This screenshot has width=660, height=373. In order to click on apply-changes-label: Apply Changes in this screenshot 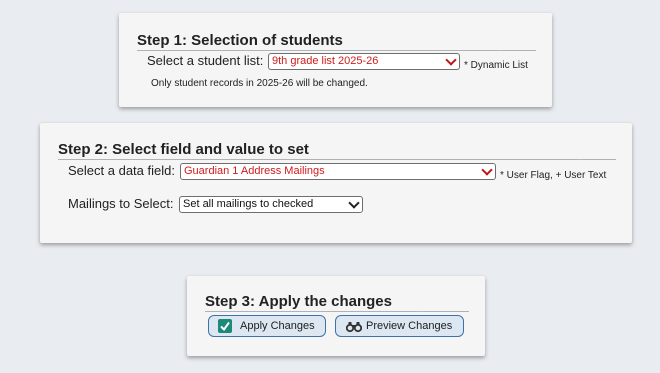, I will do `click(277, 326)`.